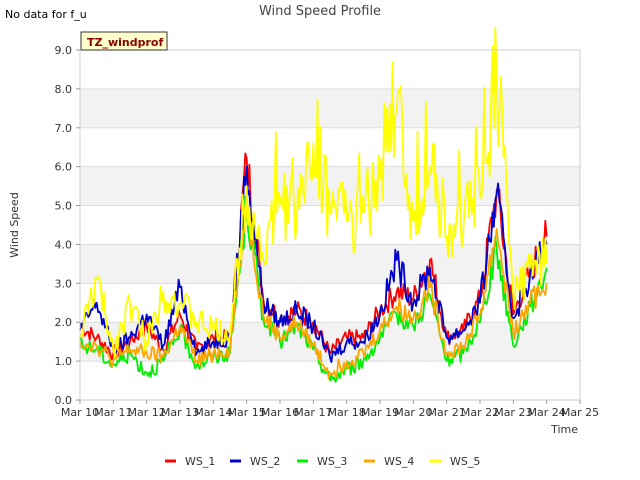 The image size is (640, 480). What do you see at coordinates (64, 128) in the screenshot?
I see `y-tick-label: 7.0` at bounding box center [64, 128].